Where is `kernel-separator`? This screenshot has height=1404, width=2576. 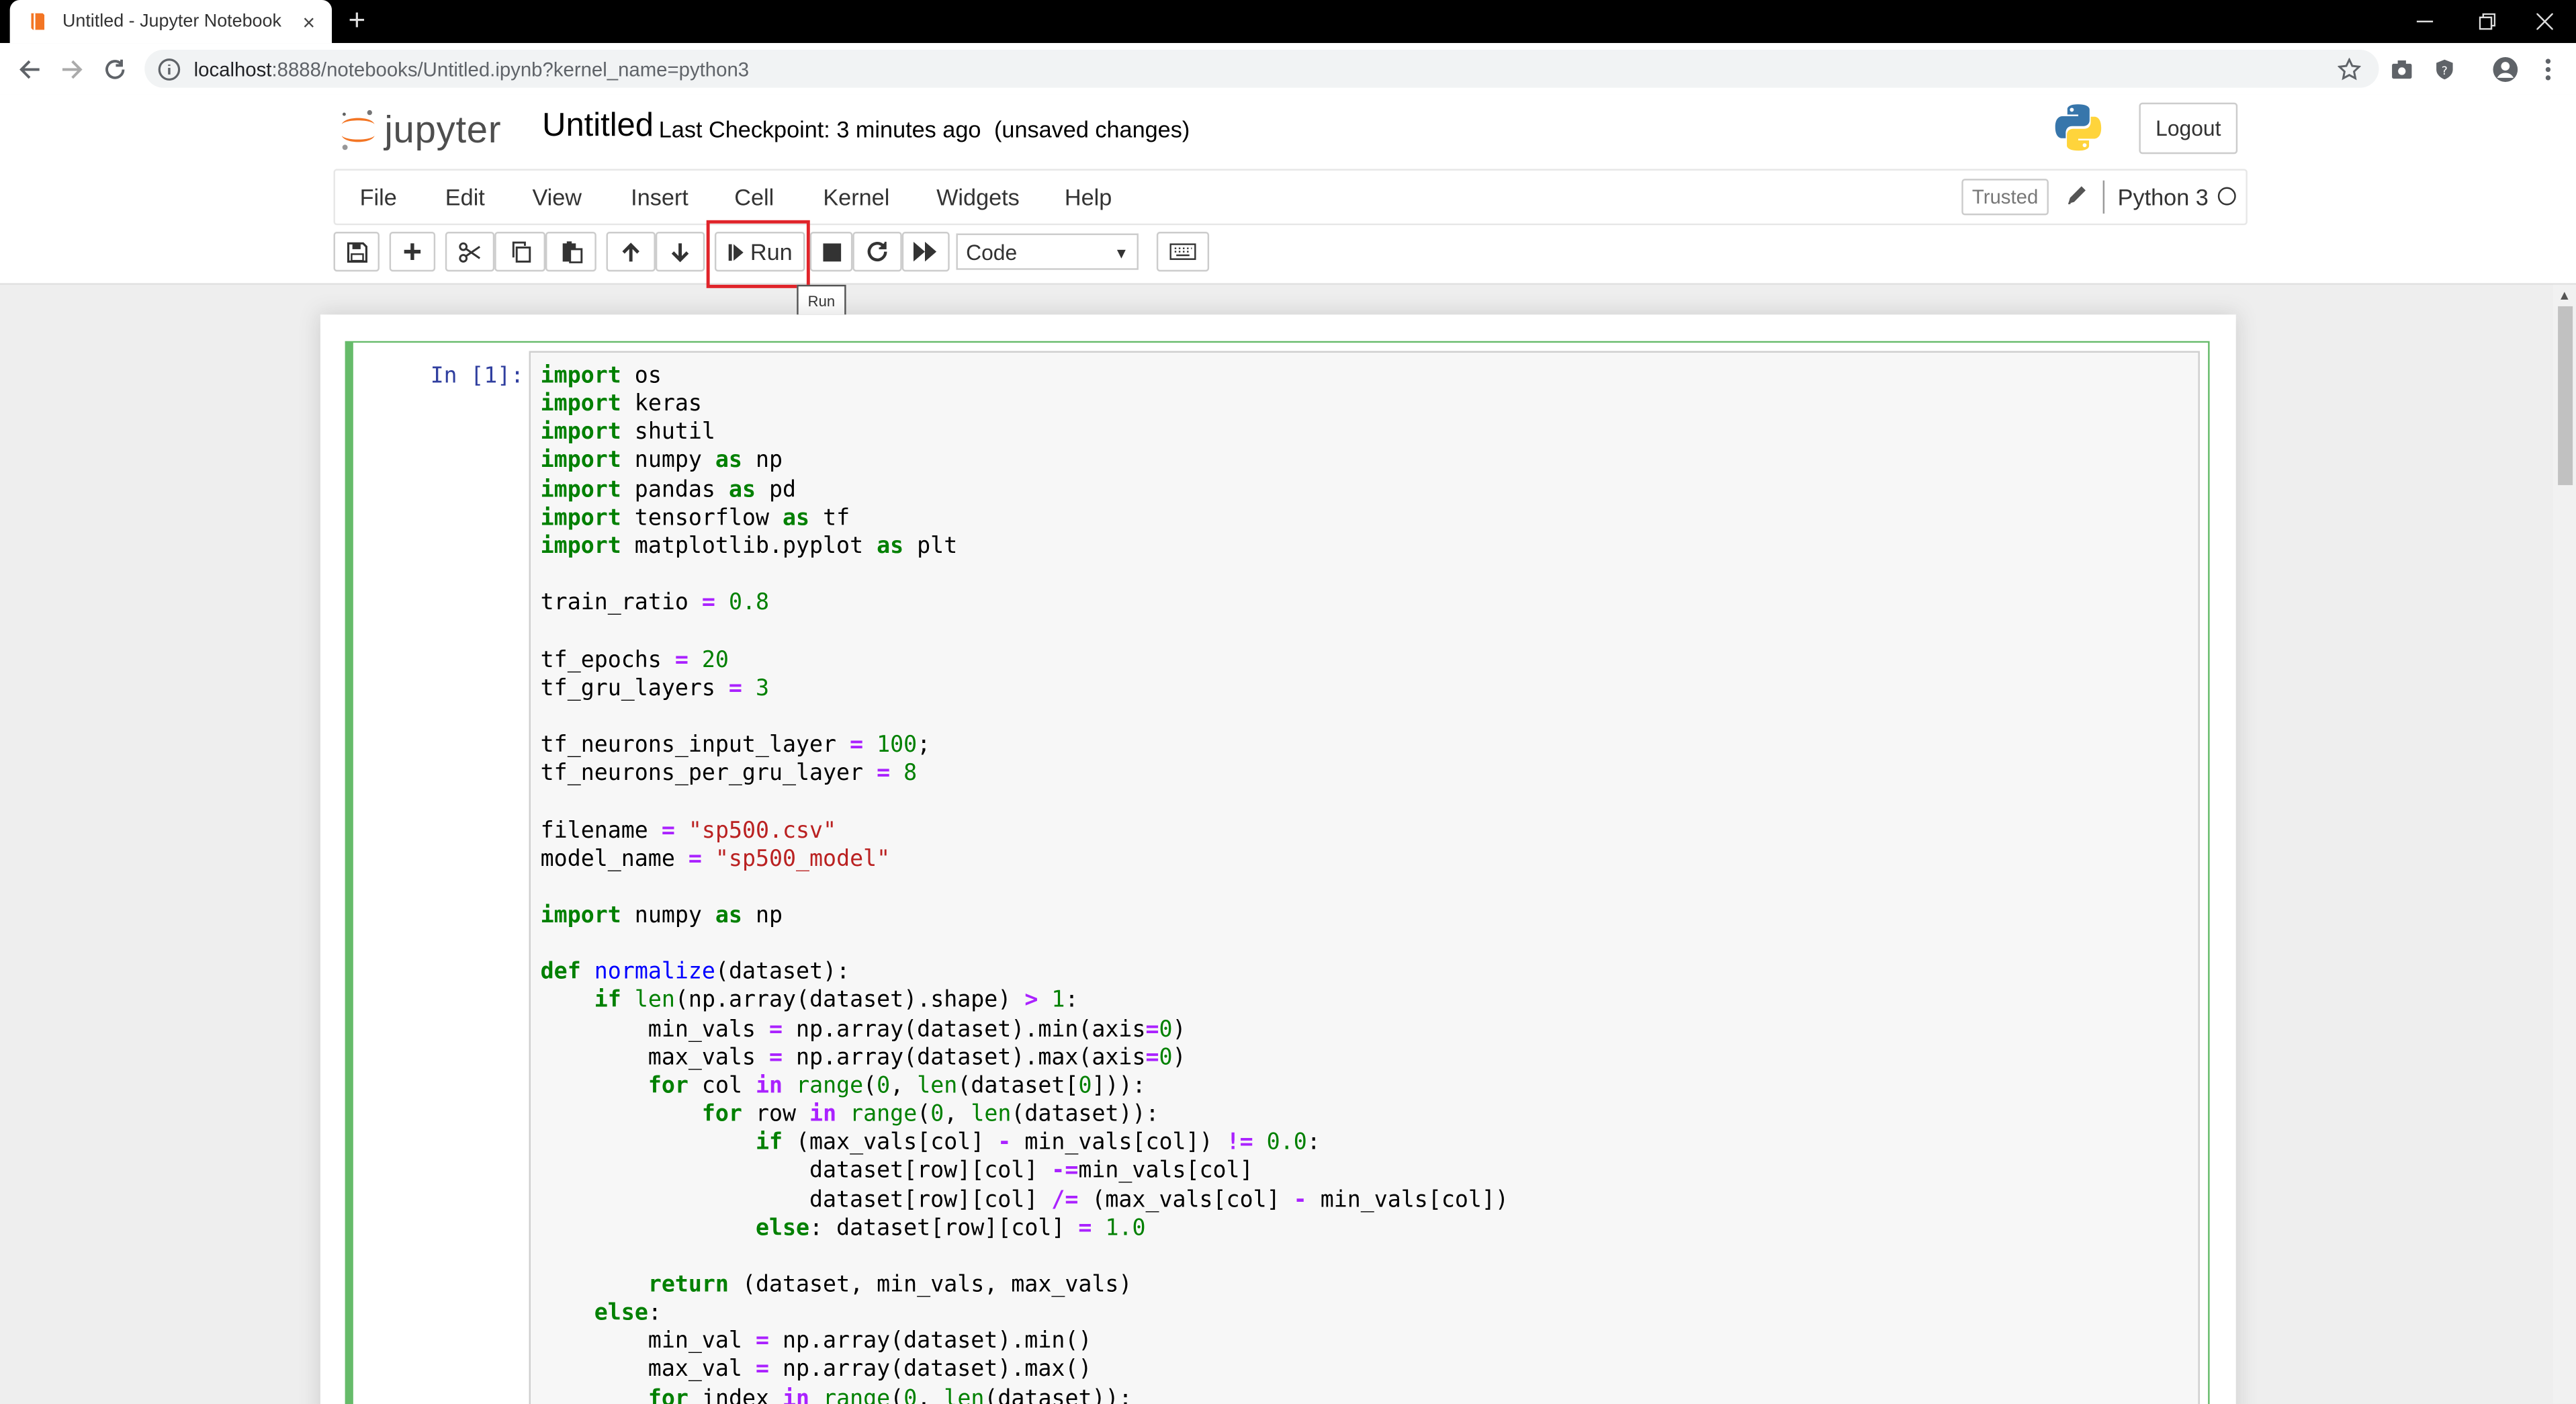
kernel-separator is located at coordinates (2103, 197).